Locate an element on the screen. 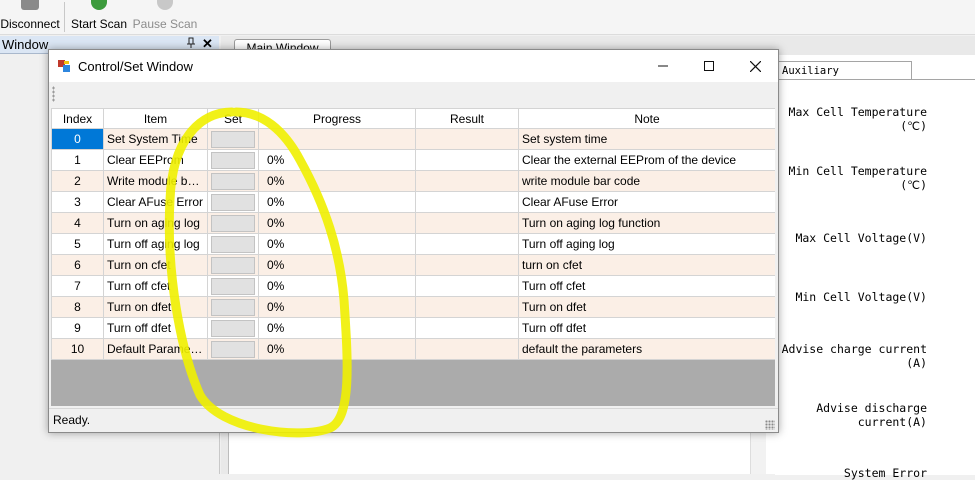  close-button is located at coordinates (755, 66).